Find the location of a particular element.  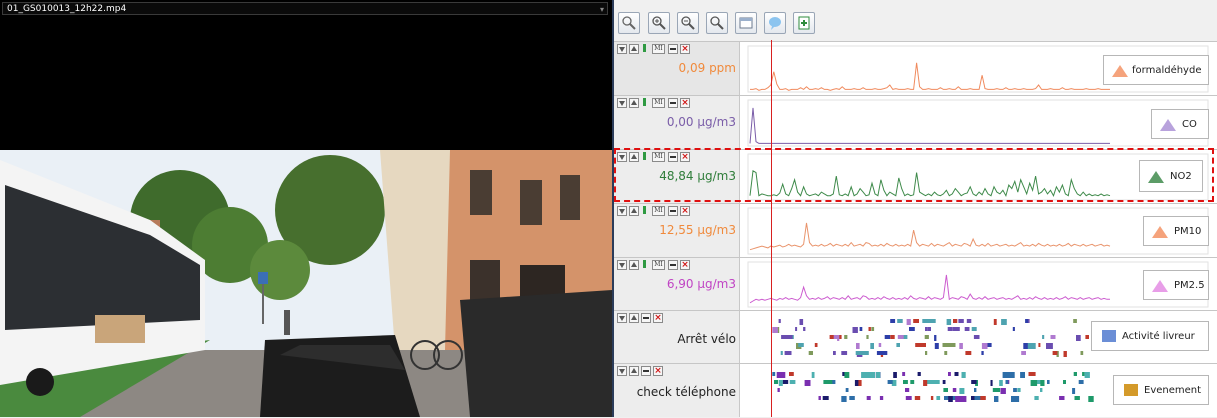

track-co: MI × 0,00 µg/m3 CO is located at coordinates (915, 122).